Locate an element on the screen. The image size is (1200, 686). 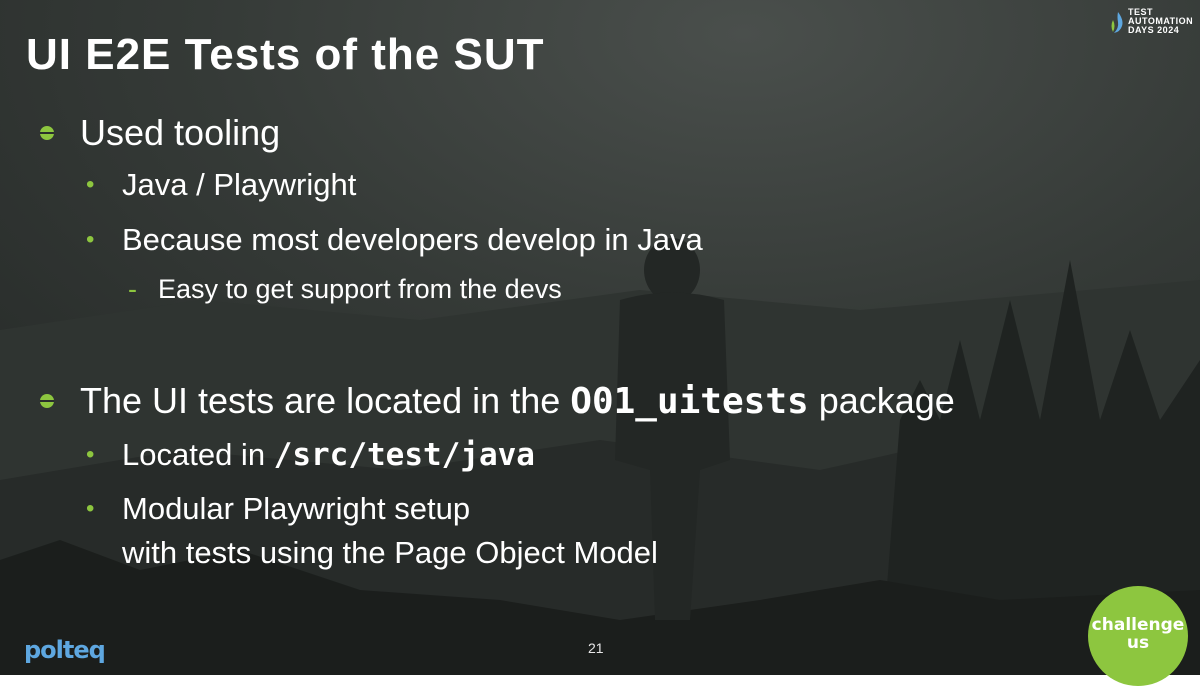
subbullet-text: Because most developers develop in Java is located at coordinates (412, 239).